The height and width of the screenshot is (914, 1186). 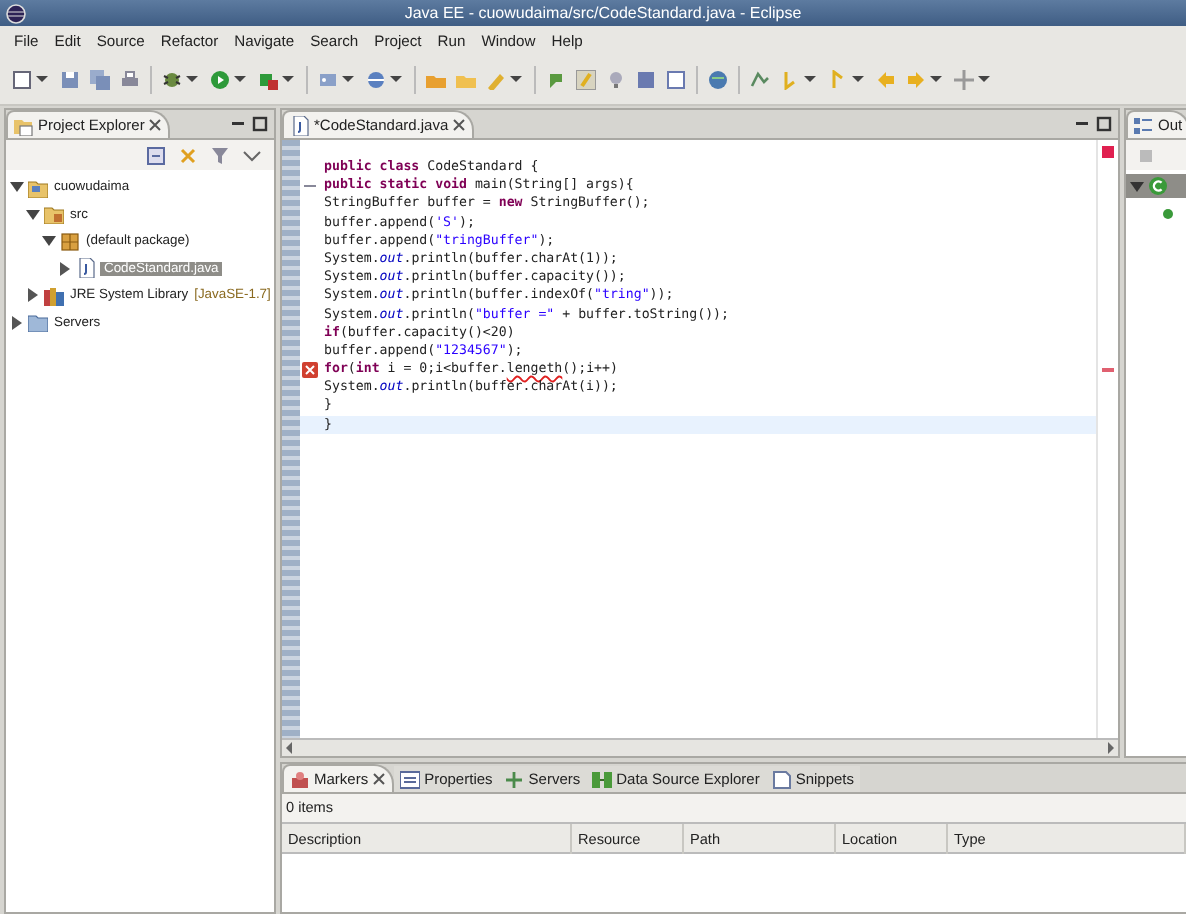 I want to click on debug-icon, so click(x=172, y=79).